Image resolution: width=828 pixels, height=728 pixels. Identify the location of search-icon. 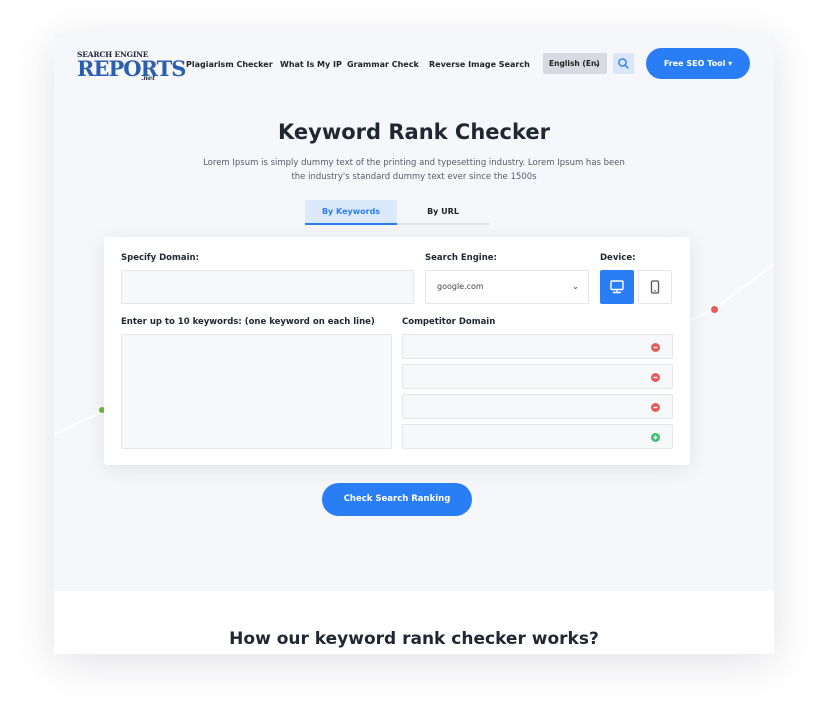
(623, 63).